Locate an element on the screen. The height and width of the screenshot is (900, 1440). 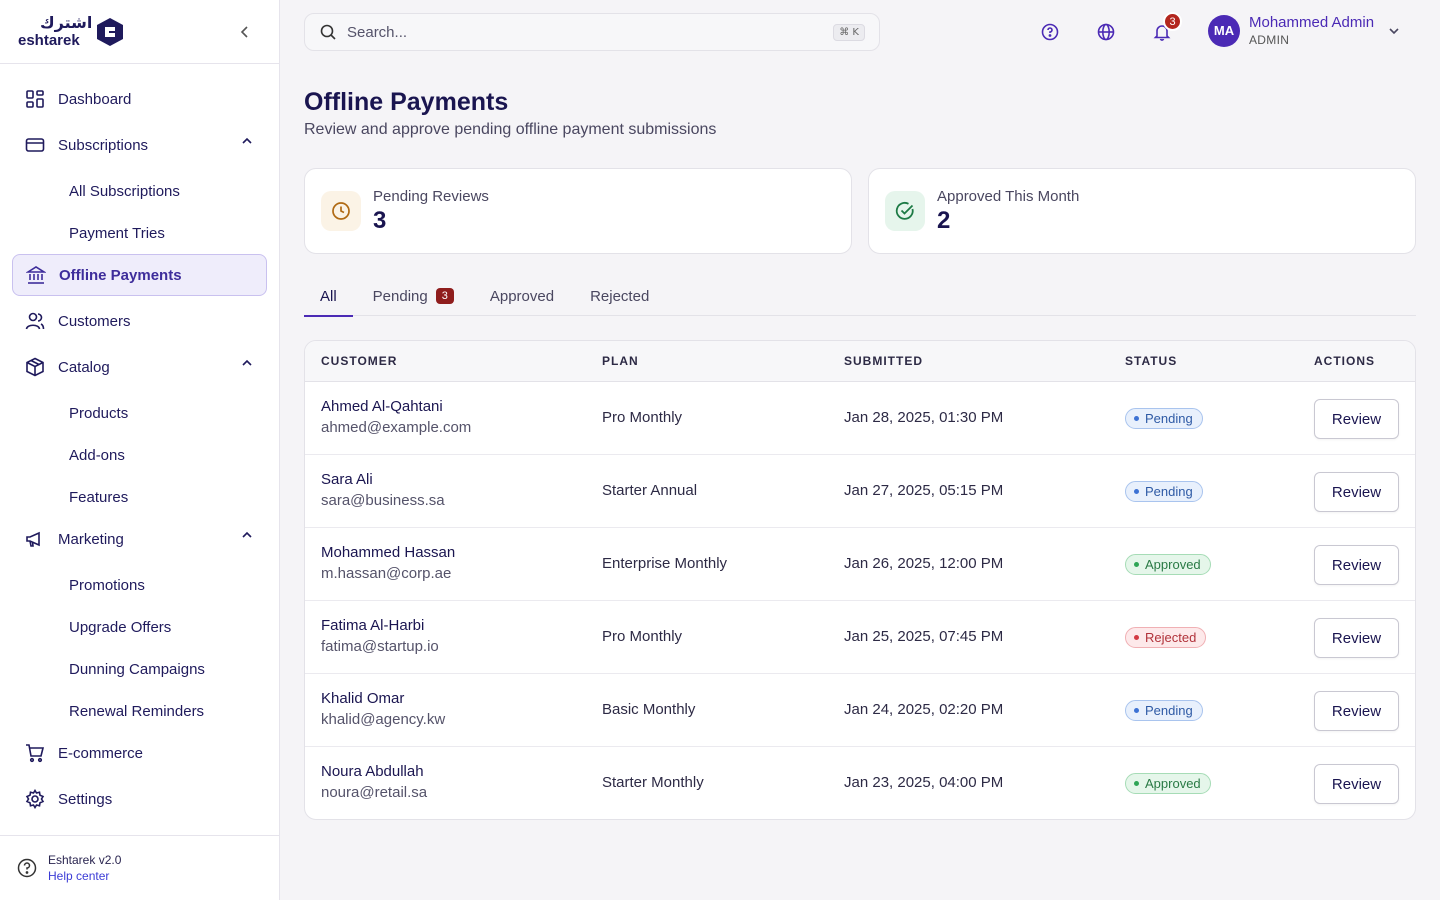
bank-icon is located at coordinates (36, 275).